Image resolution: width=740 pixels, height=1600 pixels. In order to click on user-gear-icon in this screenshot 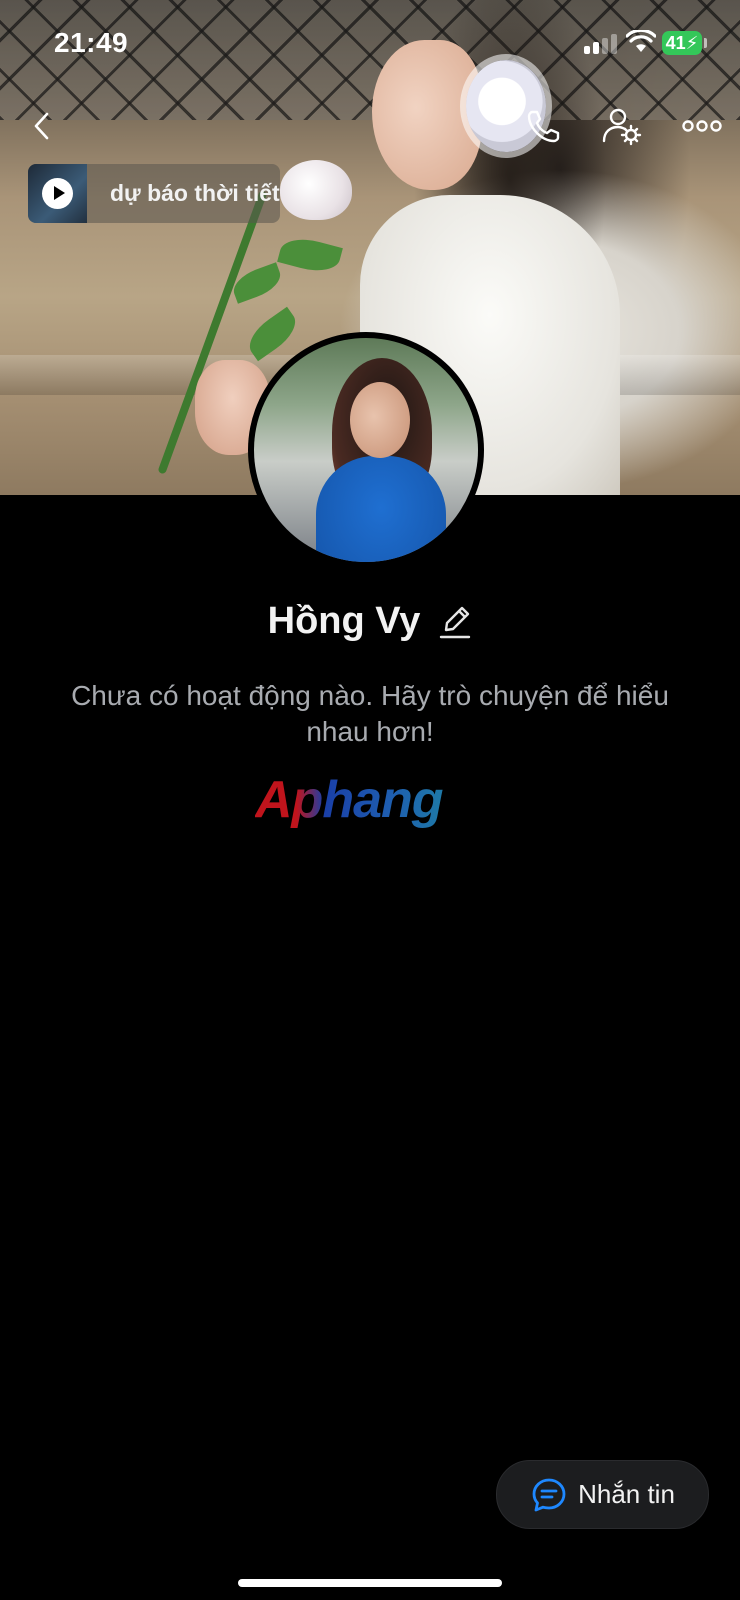, I will do `click(622, 126)`.